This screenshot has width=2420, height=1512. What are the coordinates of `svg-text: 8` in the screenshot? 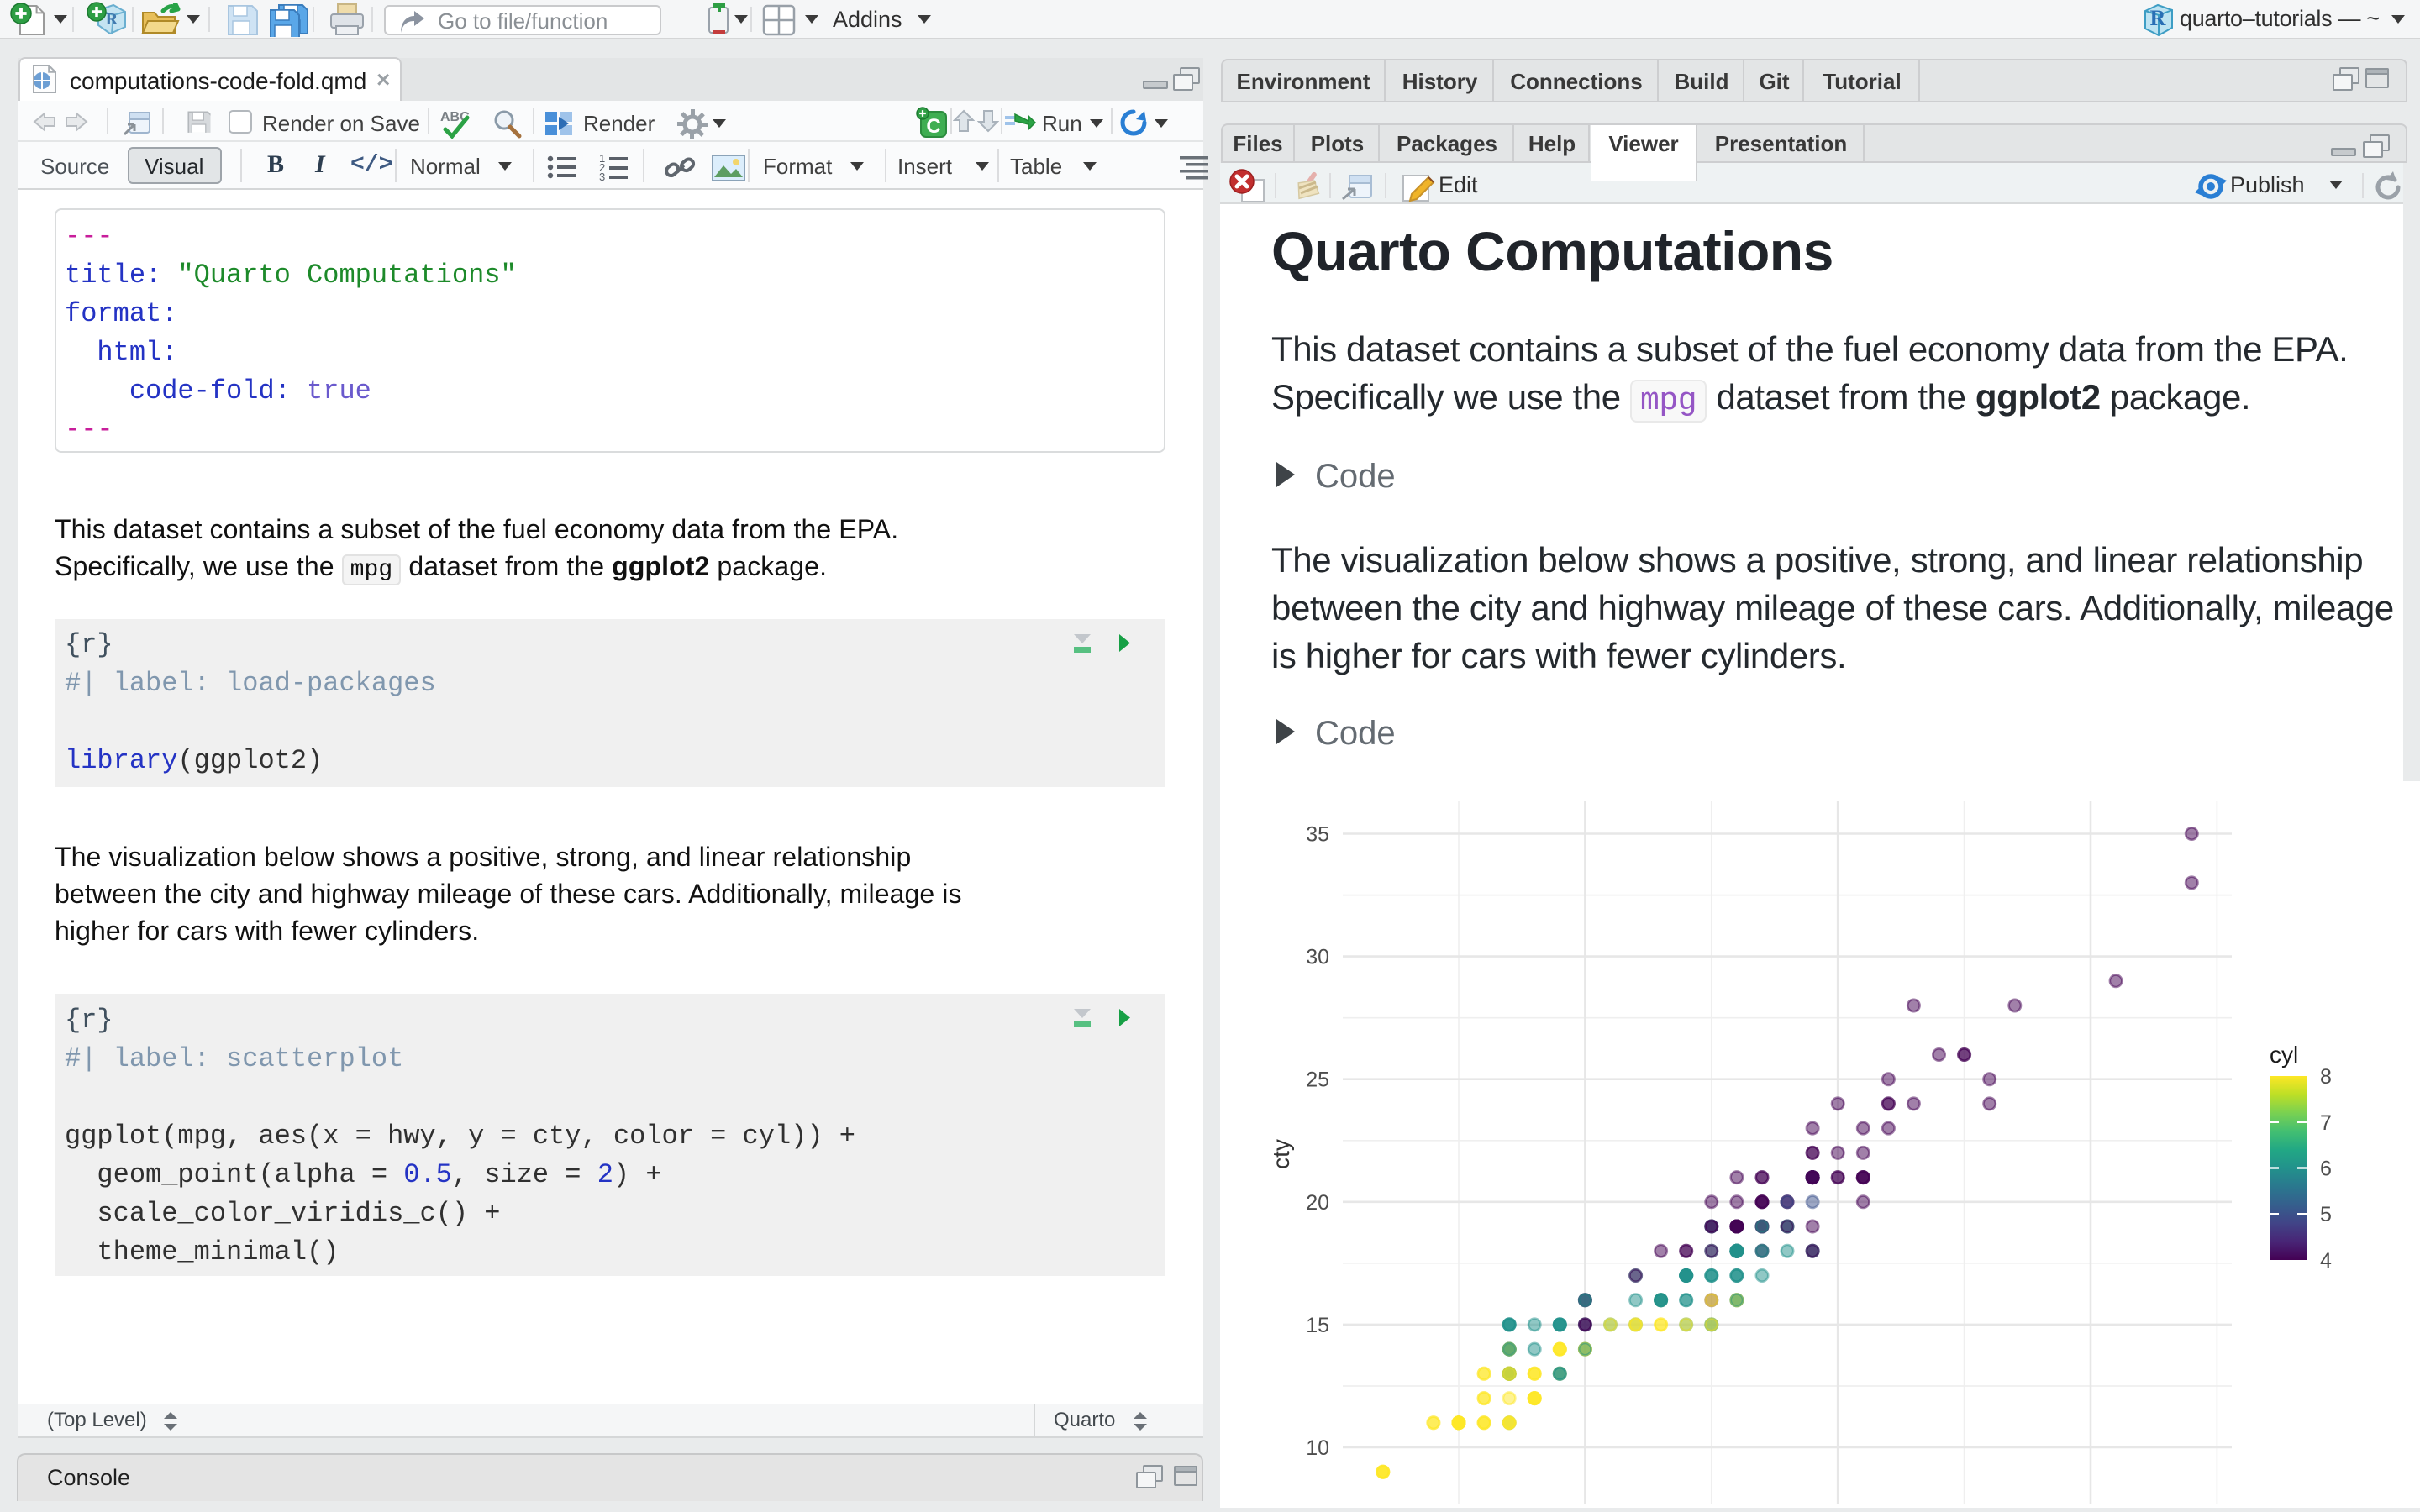 It's located at (2326, 1077).